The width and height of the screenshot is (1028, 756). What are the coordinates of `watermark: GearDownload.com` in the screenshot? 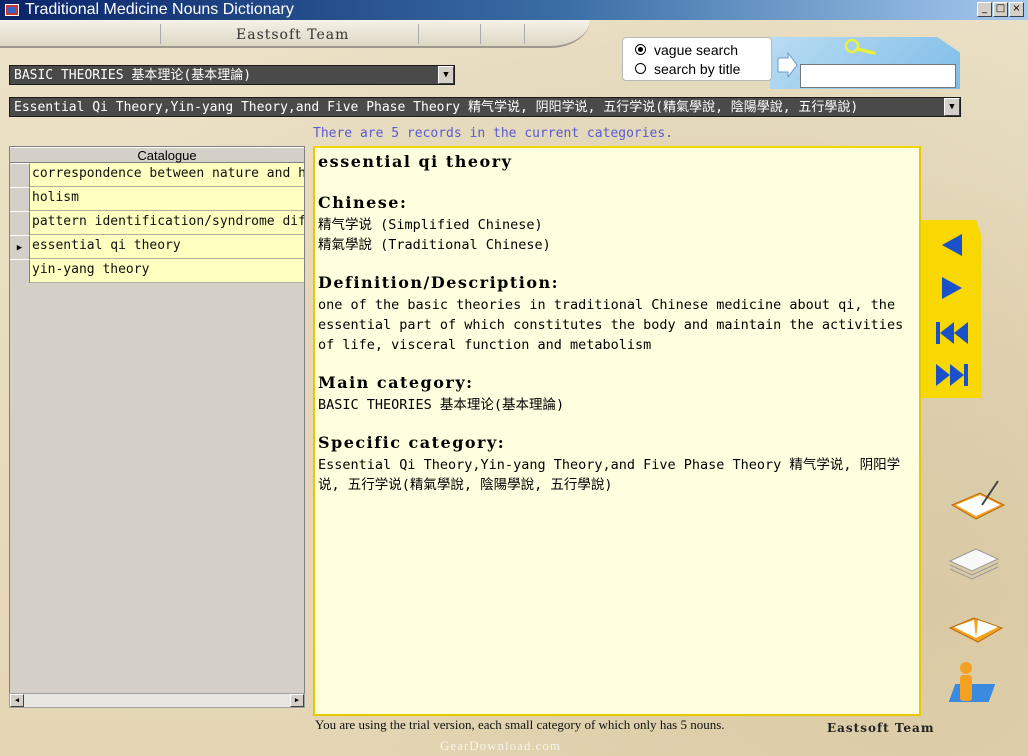 It's located at (501, 745).